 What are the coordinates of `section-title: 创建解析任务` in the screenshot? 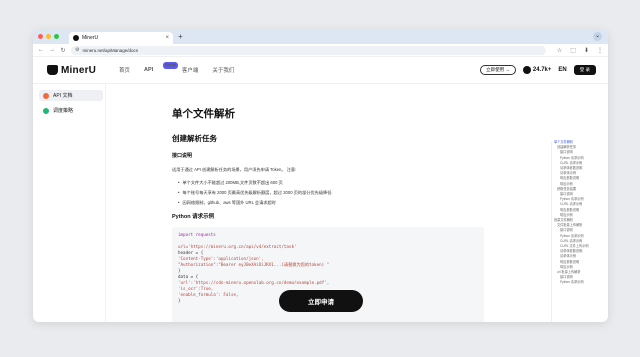 It's located at (194, 138).